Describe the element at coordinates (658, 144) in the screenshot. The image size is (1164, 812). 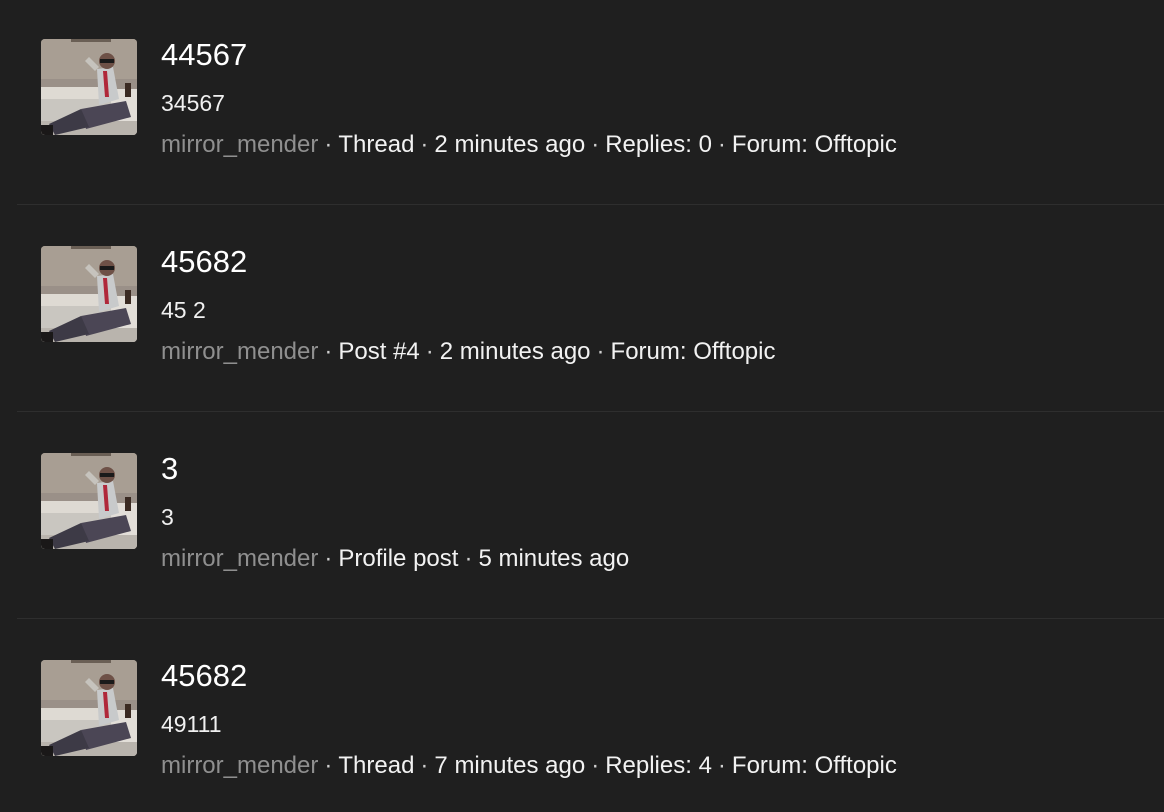
I see `result-replies: Replies: 0` at that location.